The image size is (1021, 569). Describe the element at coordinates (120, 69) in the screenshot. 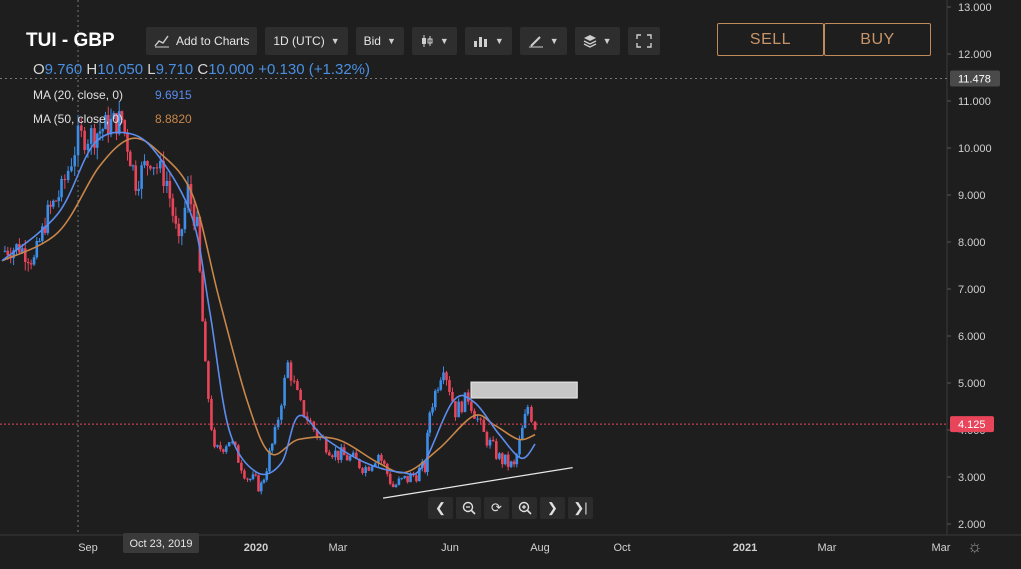

I see `high-value: 10.050` at that location.